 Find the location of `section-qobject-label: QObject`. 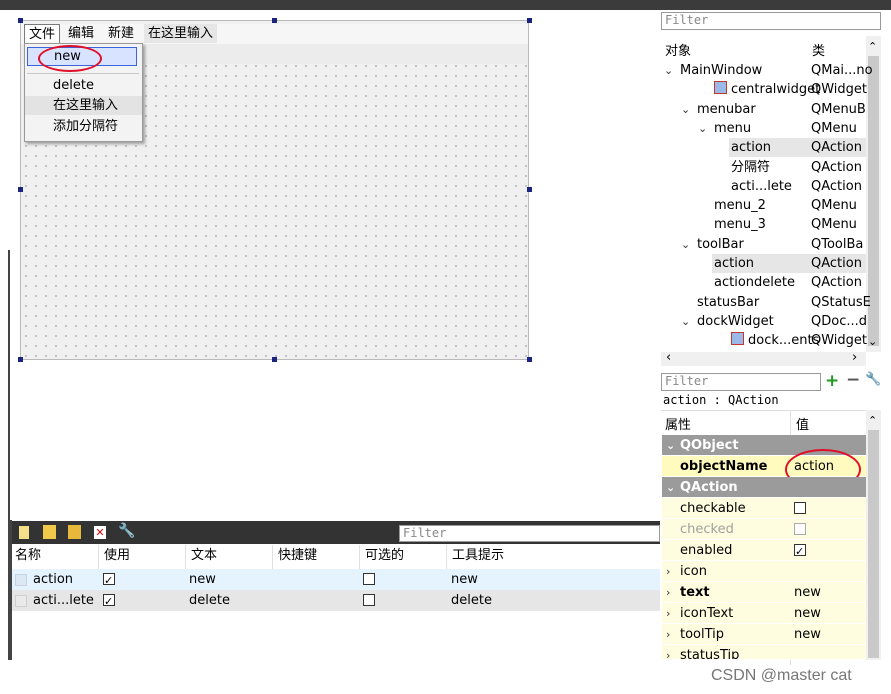

section-qobject-label: QObject is located at coordinates (709, 445).